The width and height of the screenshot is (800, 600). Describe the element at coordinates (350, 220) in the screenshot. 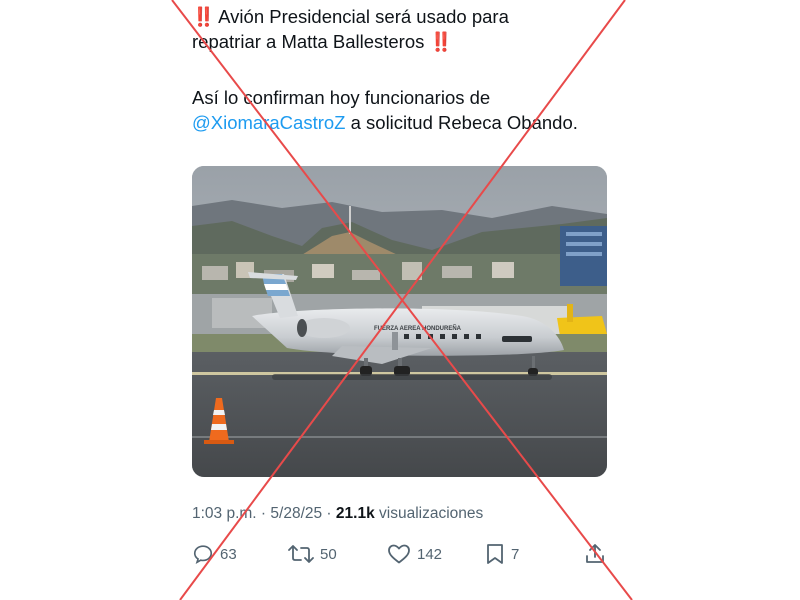

I see `tower` at that location.